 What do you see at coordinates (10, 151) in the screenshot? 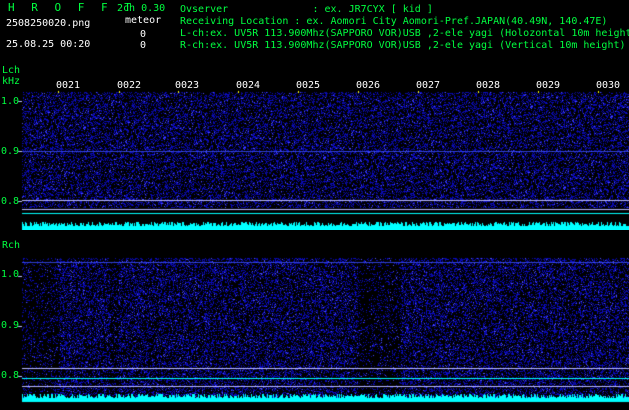
I see `lch-tick-0-9: 0.9` at bounding box center [10, 151].